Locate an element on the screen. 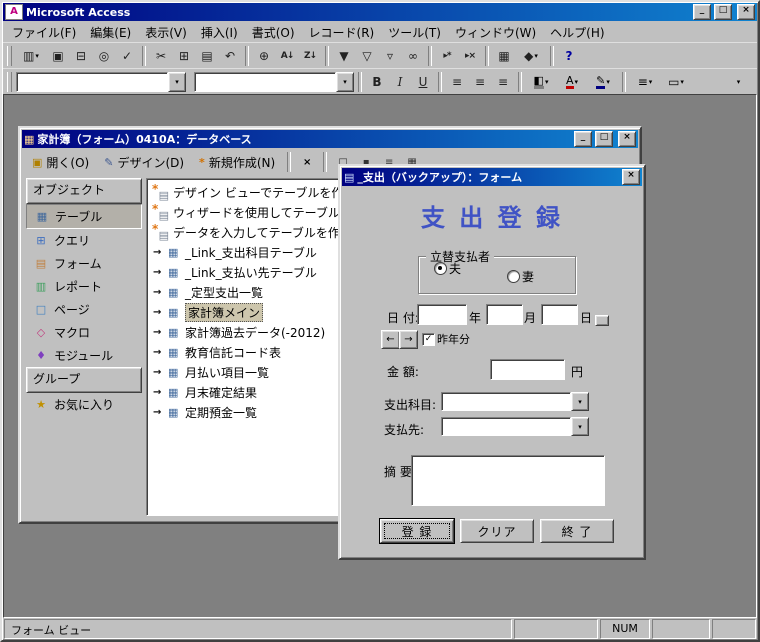 This screenshot has width=760, height=642. menu-help: ヘルプ(H) is located at coordinates (577, 32).